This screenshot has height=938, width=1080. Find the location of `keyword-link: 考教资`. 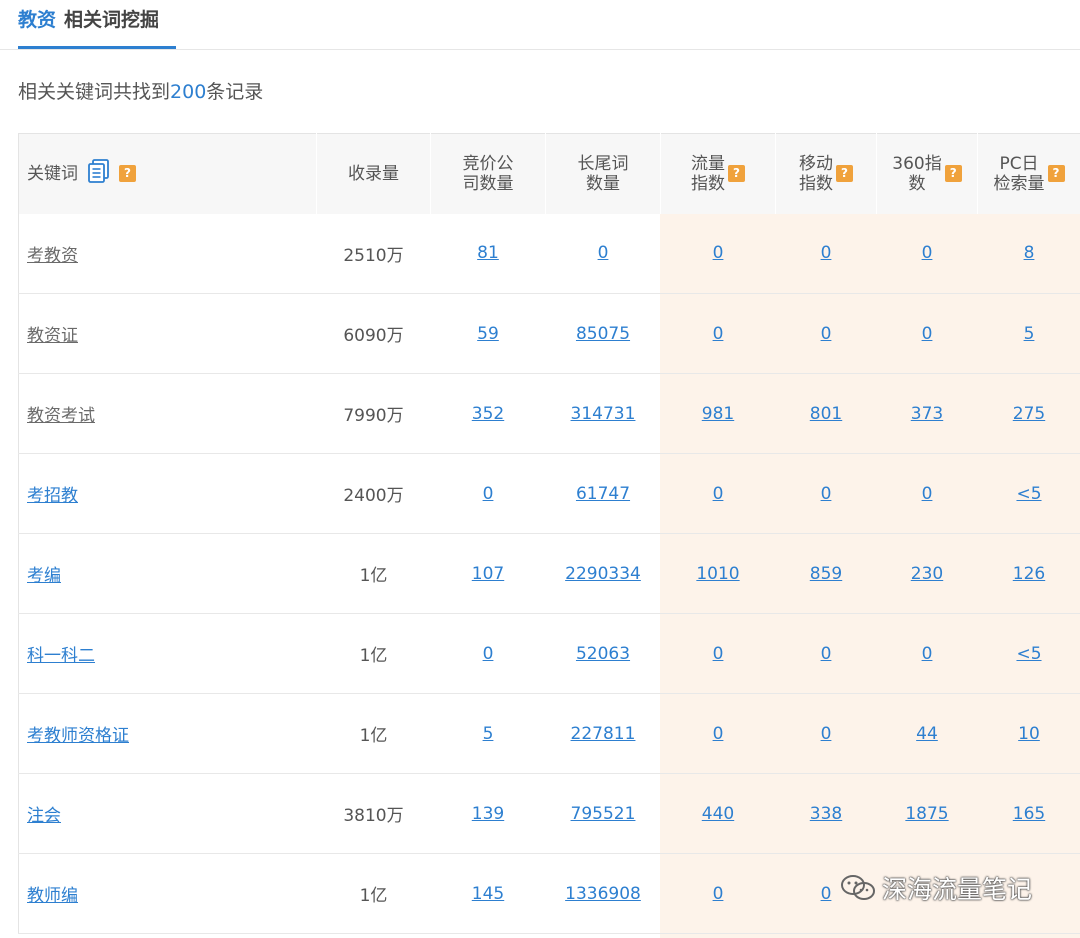

keyword-link: 考教资 is located at coordinates (52, 256).